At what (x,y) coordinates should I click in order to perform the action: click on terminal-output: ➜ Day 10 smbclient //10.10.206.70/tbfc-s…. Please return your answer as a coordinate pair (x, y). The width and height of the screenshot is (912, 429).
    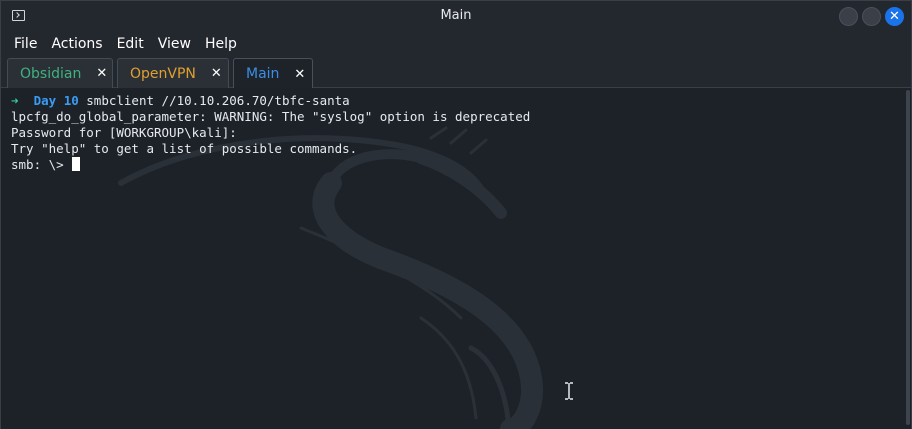
    Looking at the image, I should click on (270, 133).